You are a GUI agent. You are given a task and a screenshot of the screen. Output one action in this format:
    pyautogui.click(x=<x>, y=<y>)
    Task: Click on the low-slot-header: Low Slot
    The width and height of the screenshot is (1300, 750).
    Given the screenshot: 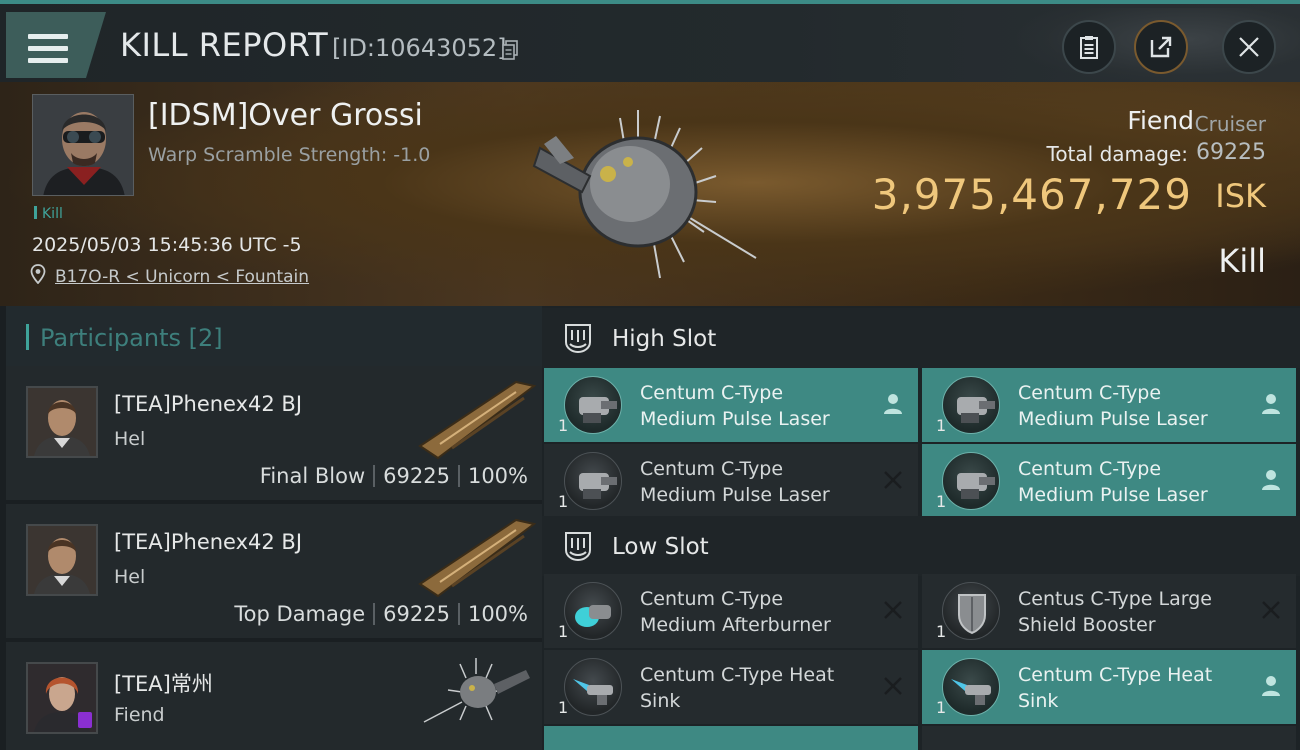 What is the action you would take?
    pyautogui.click(x=921, y=546)
    